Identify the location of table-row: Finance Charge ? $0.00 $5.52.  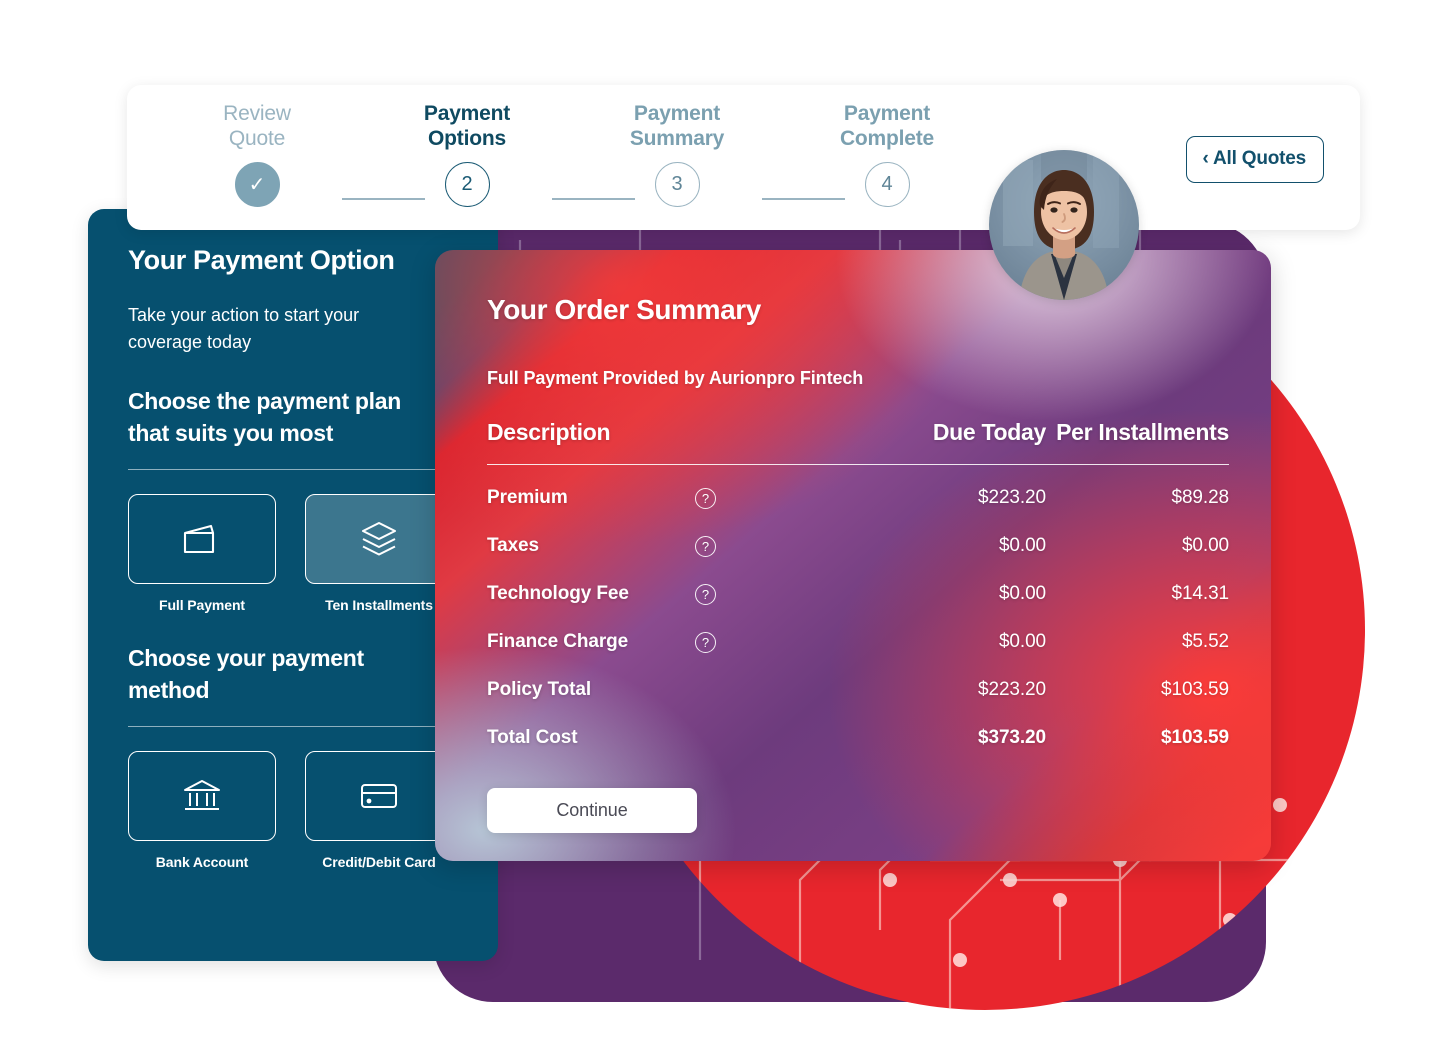
(858, 642).